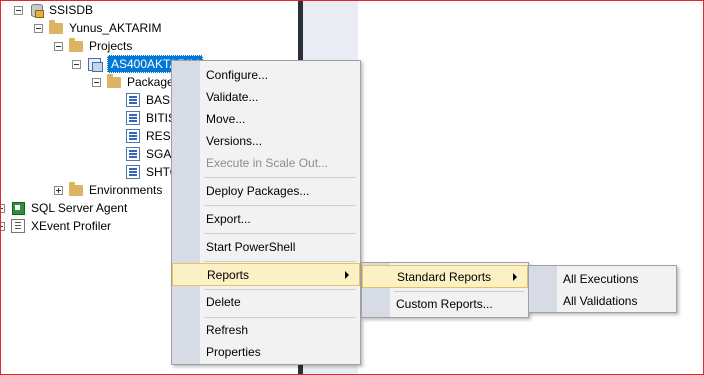 The image size is (704, 375). What do you see at coordinates (151, 118) in the screenshot?
I see `tree-node-package: BITIS` at bounding box center [151, 118].